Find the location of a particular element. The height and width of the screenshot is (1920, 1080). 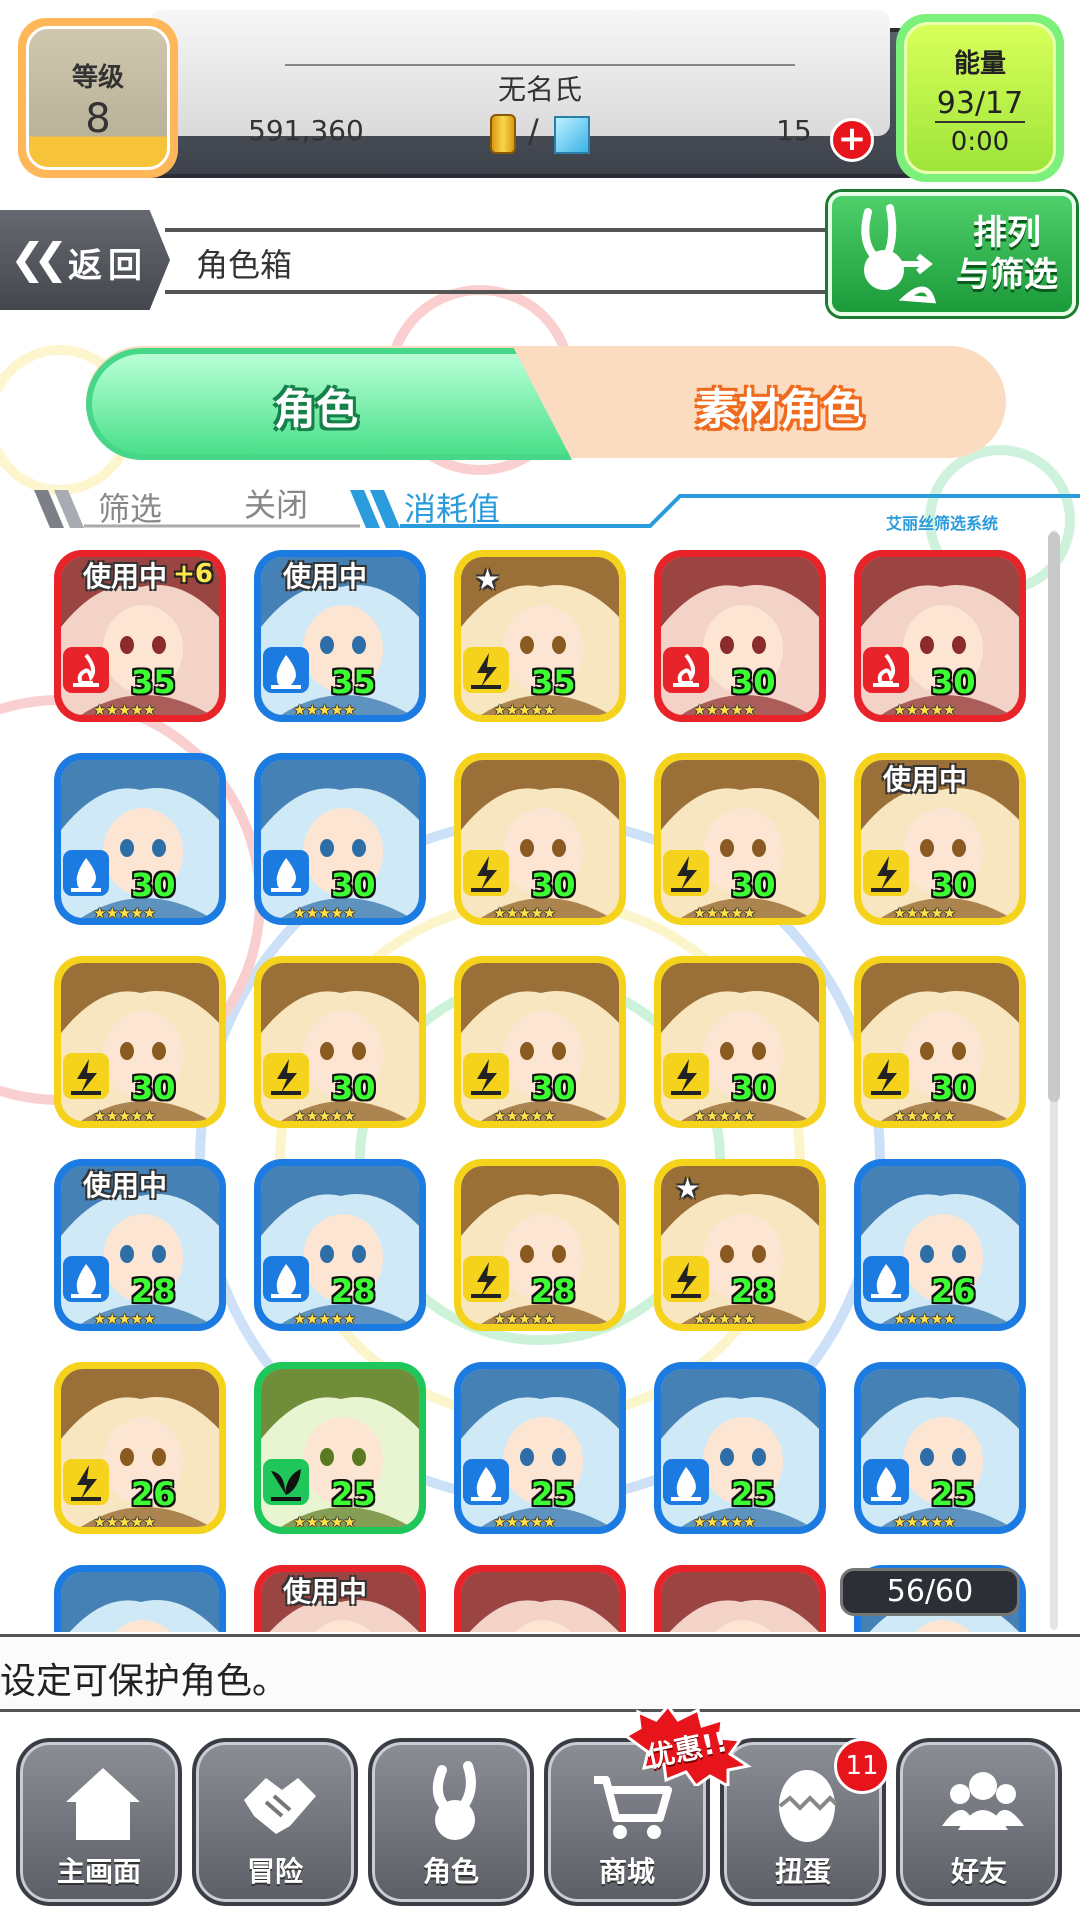

double-chevron-left-icon: ❮❮ is located at coordinates (39, 258).